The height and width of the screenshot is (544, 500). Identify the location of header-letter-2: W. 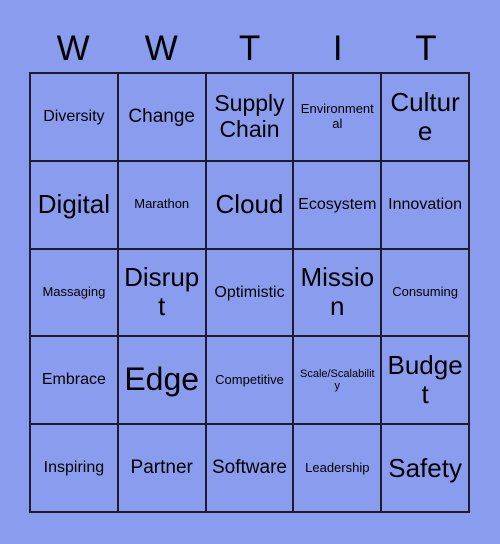
(161, 48).